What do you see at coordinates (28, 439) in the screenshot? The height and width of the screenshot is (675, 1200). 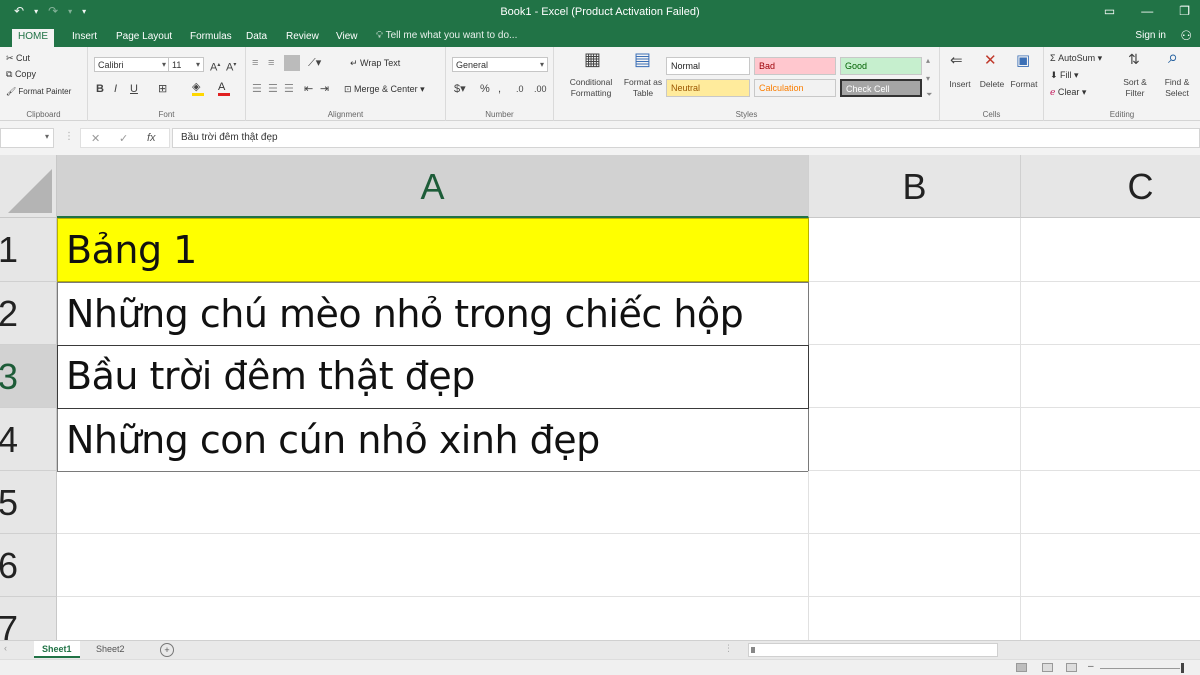 I see `row-header-4: 4` at bounding box center [28, 439].